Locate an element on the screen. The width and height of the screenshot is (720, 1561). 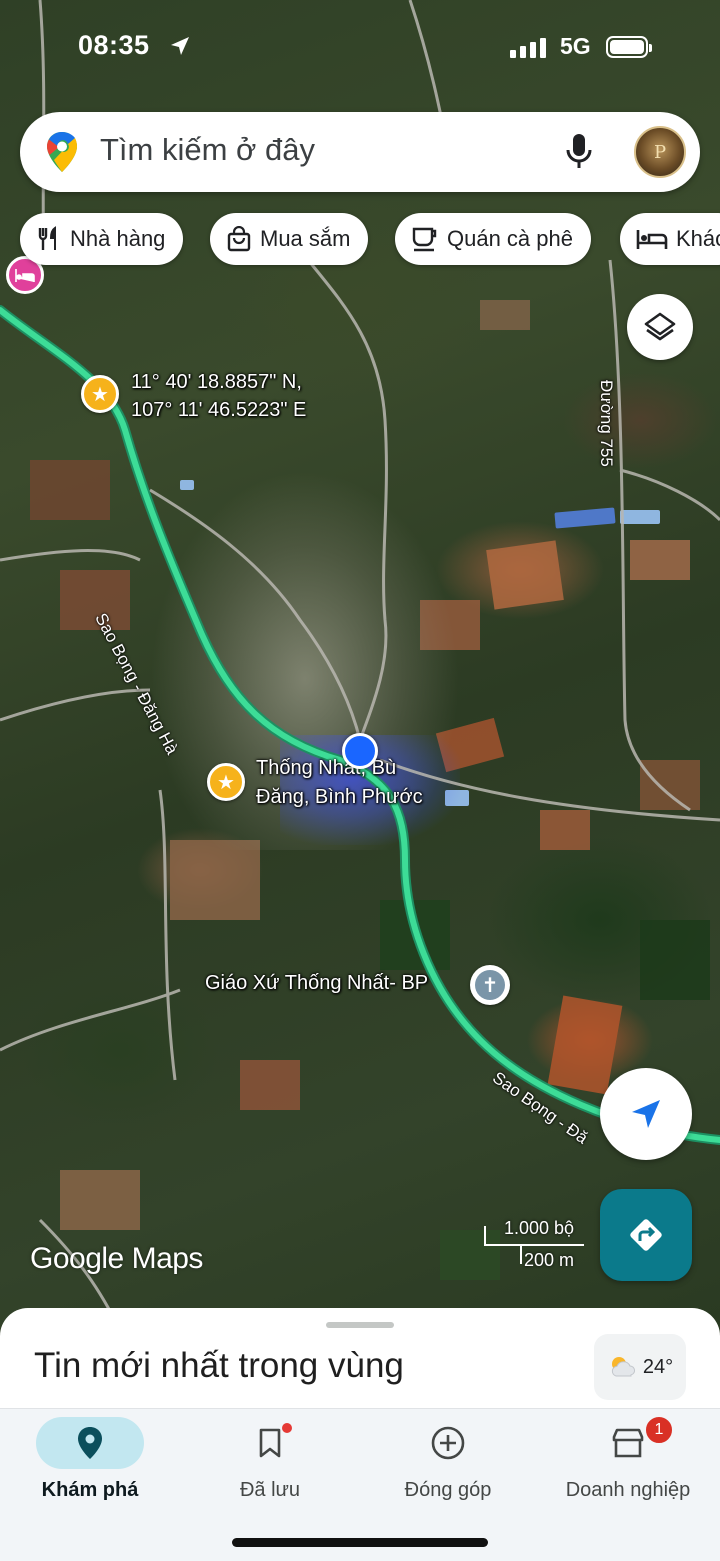
place-label-line1: Thống Nhất, Bù is located at coordinates (326, 768).